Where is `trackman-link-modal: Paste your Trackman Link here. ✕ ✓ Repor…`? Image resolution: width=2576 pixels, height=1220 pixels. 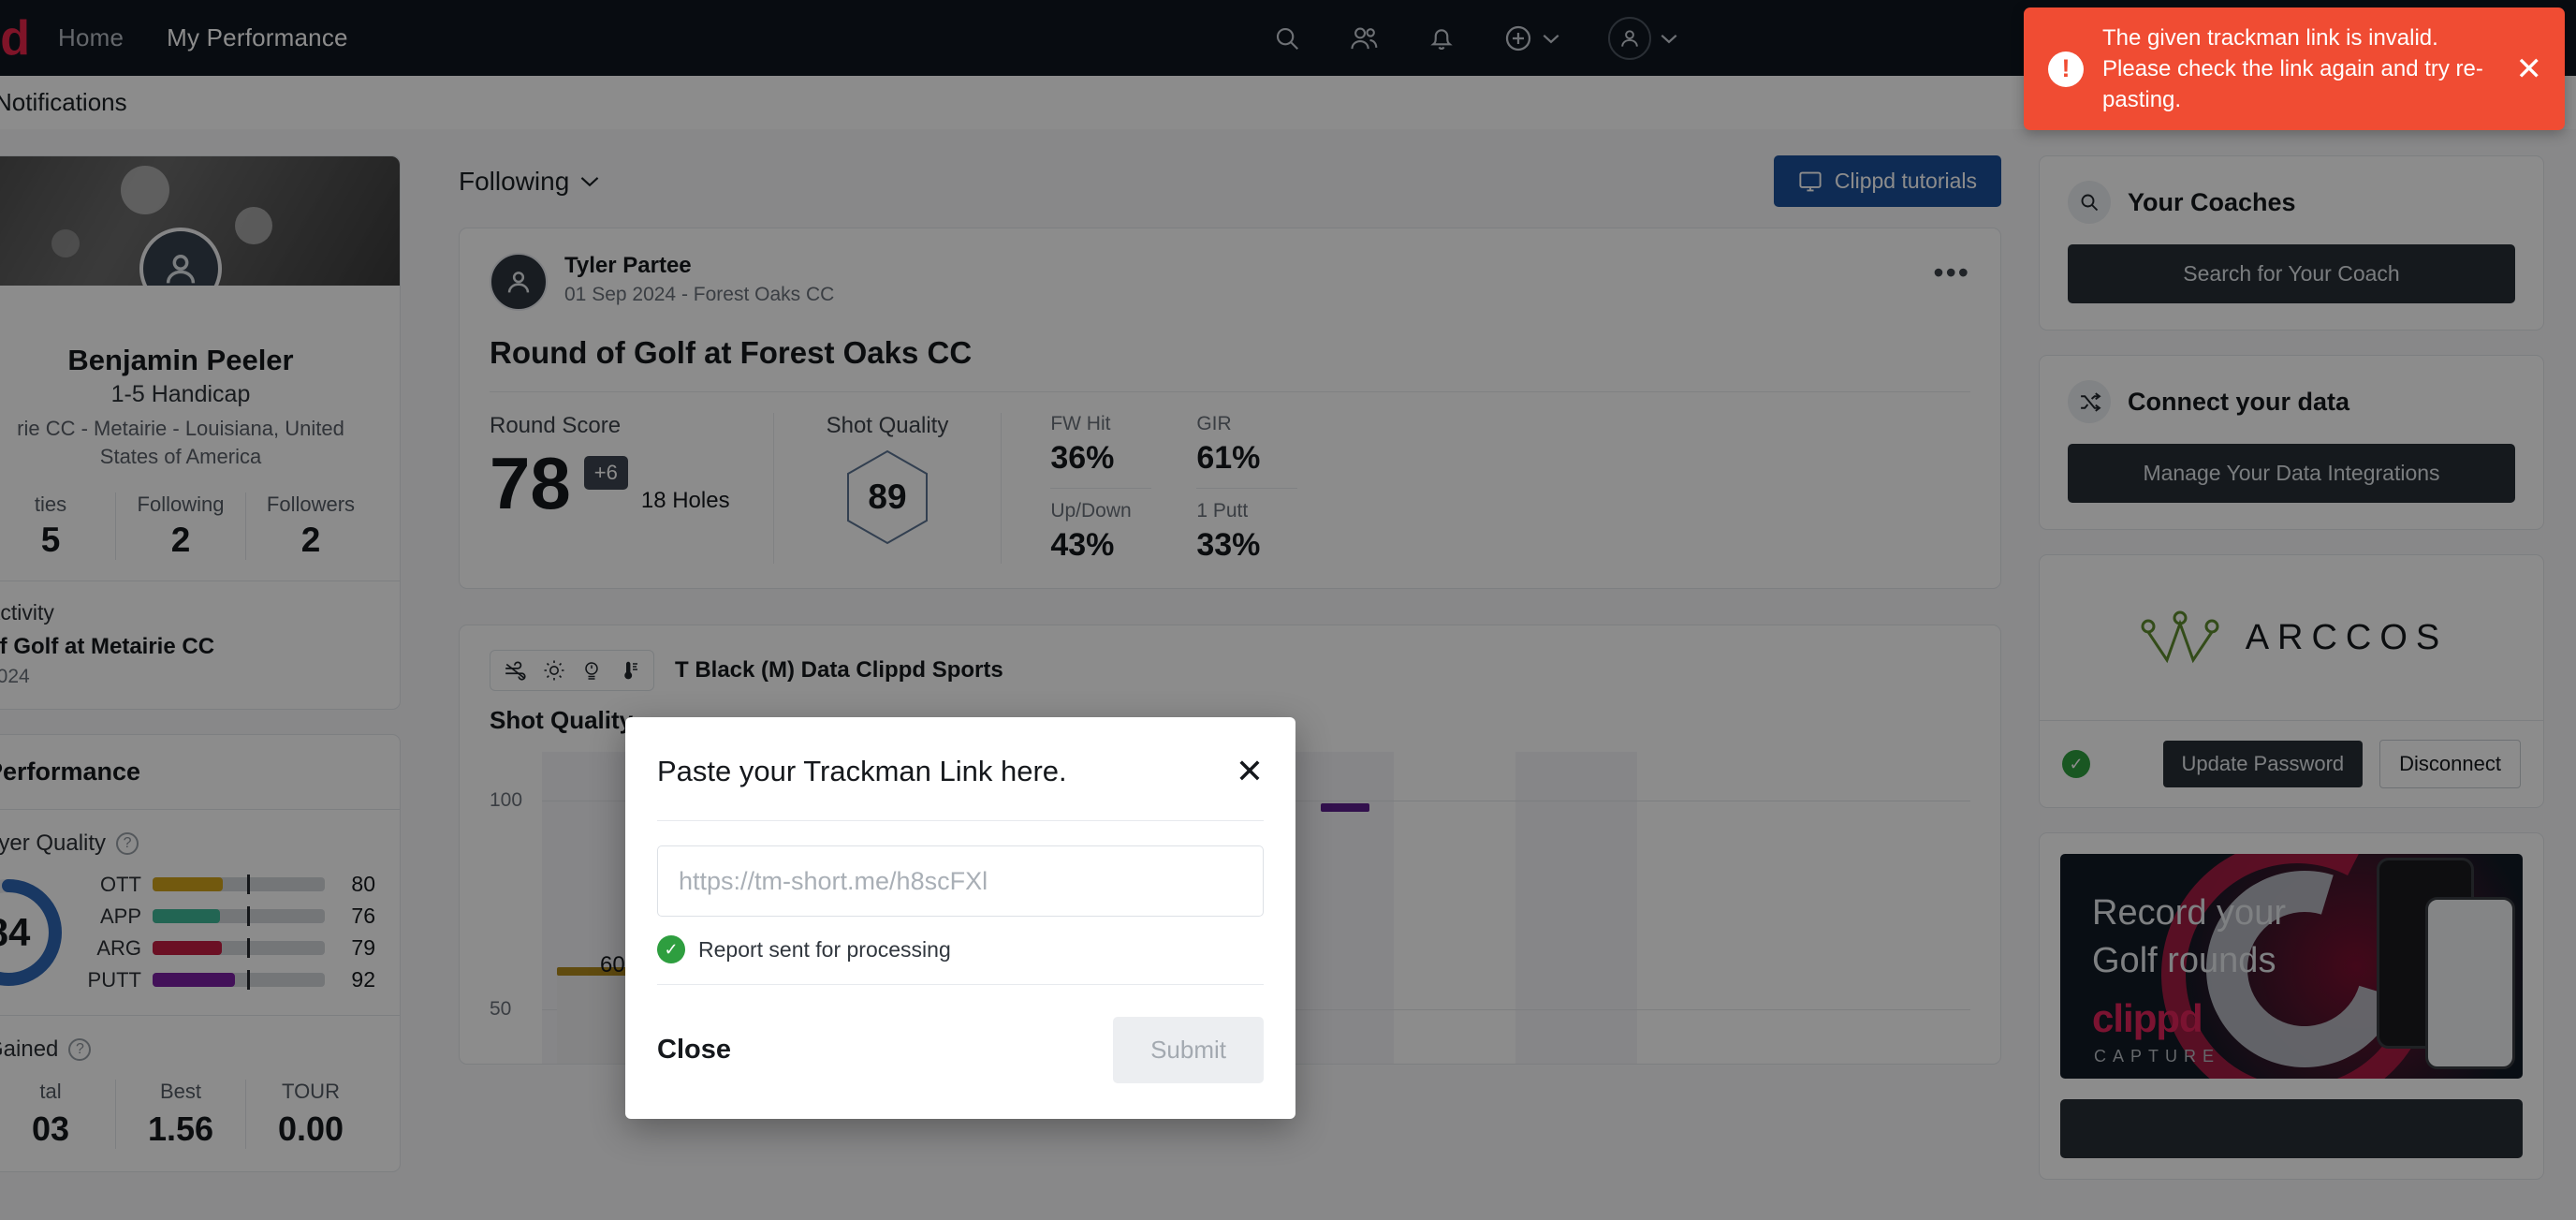 trackman-link-modal: Paste your Trackman Link here. ✕ ✓ Repor… is located at coordinates (960, 918).